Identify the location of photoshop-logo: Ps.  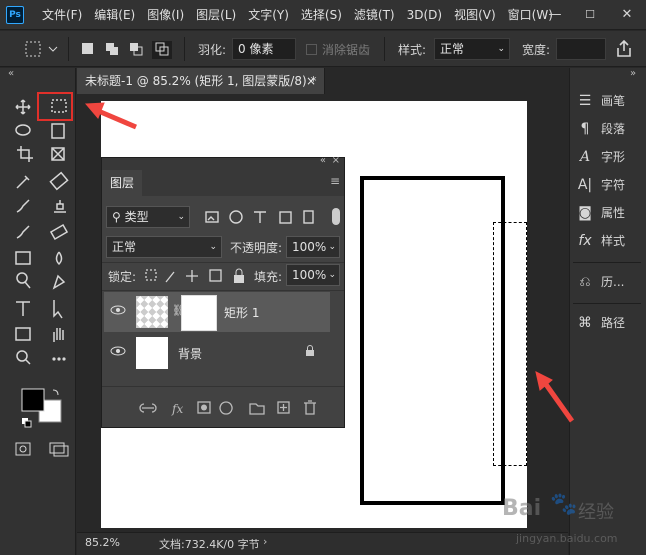
(15, 15).